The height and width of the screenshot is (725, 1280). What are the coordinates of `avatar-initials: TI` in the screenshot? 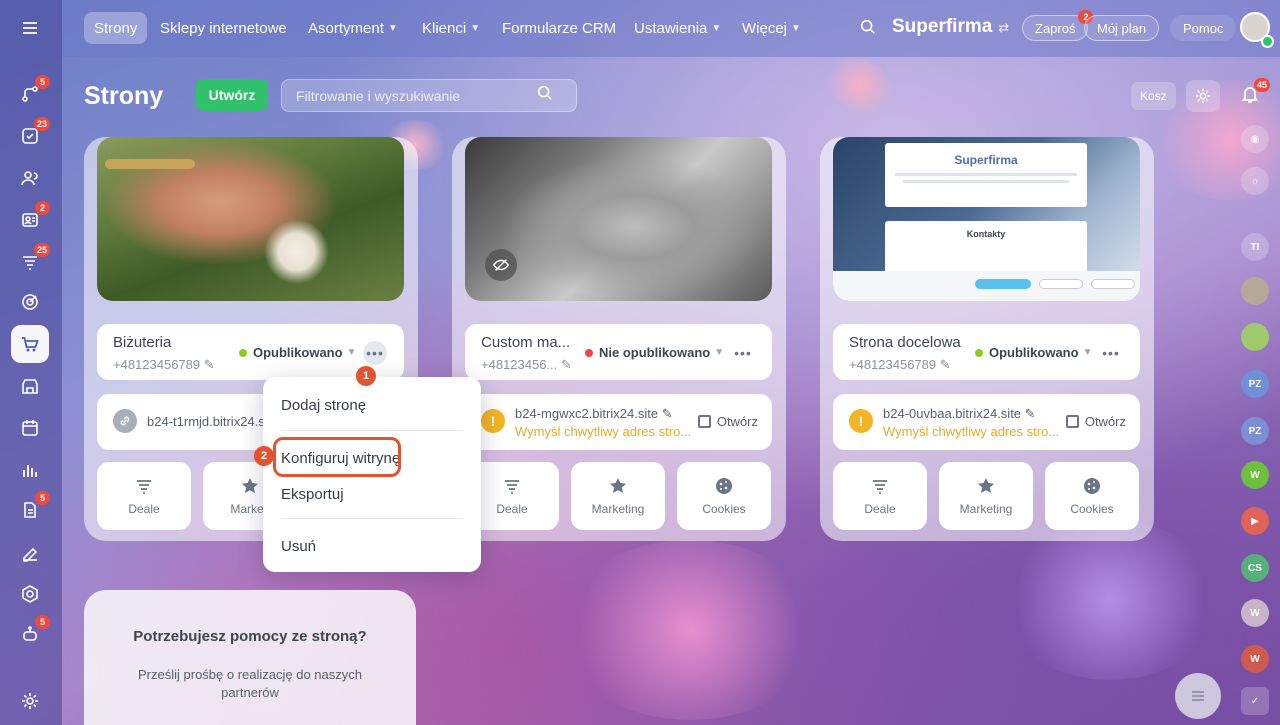 It's located at (1255, 247).